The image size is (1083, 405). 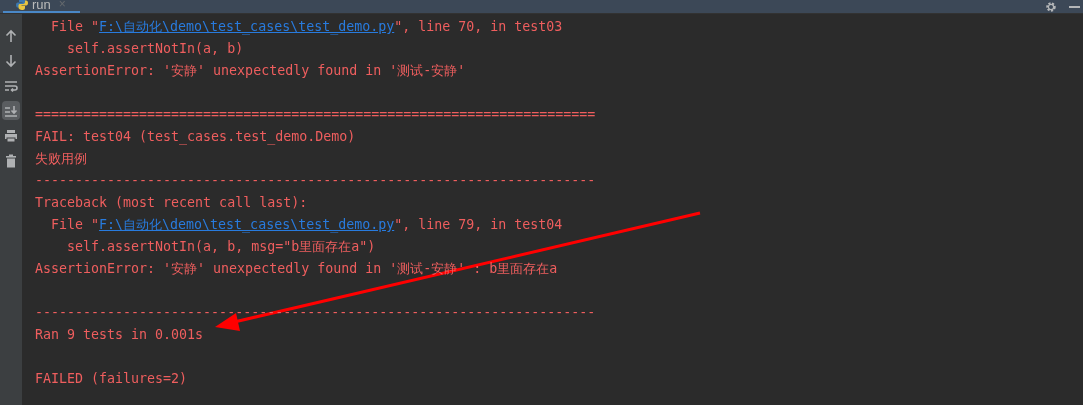 What do you see at coordinates (11, 35) in the screenshot?
I see `arrow-up-icon` at bounding box center [11, 35].